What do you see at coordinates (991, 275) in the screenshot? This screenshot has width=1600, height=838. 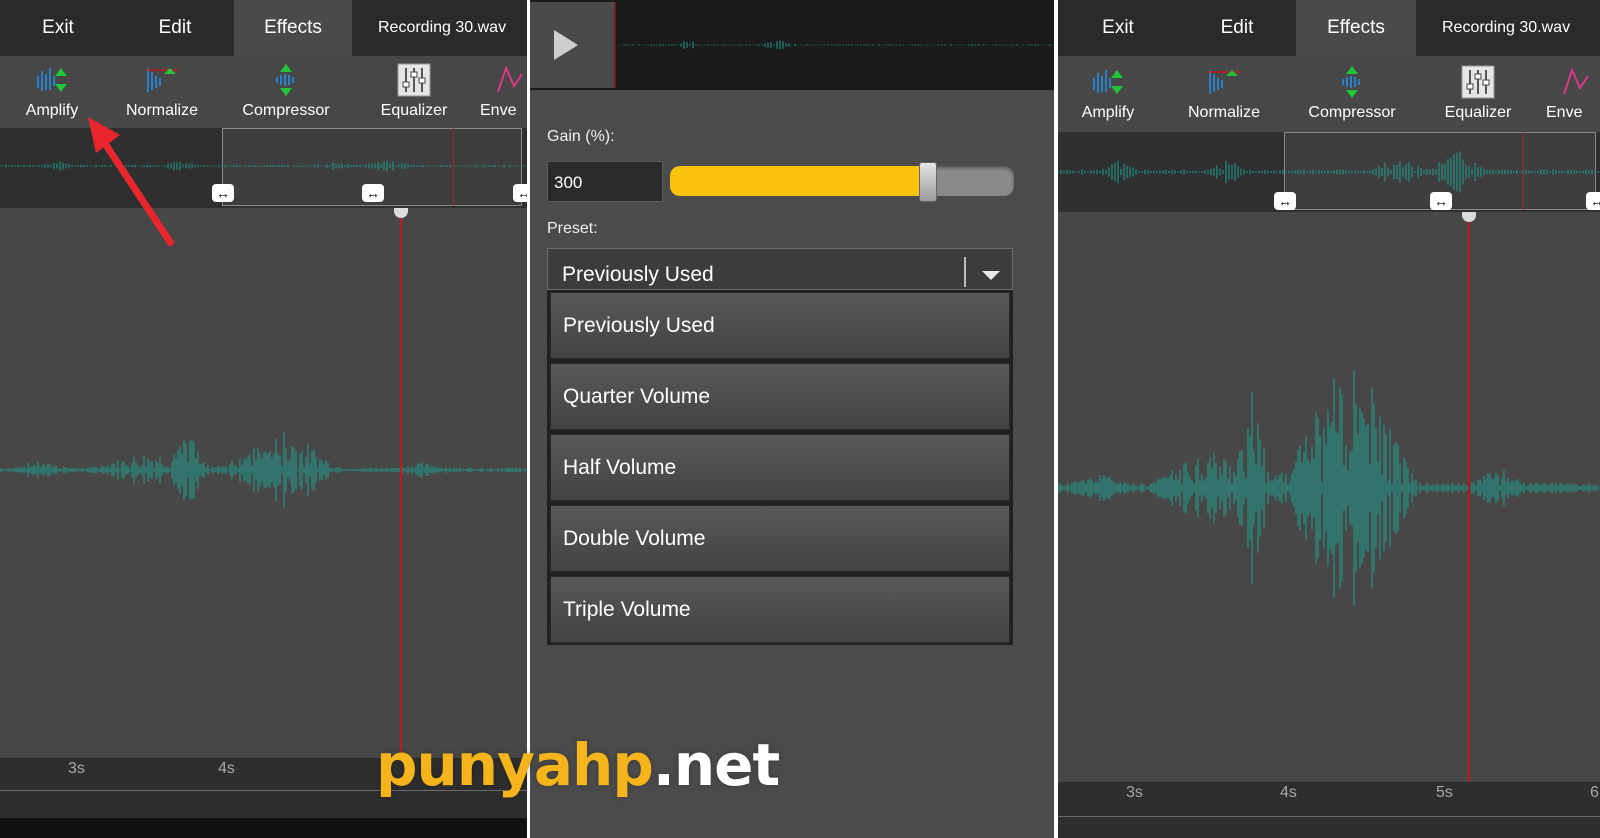 I see `chevron-down-icon` at bounding box center [991, 275].